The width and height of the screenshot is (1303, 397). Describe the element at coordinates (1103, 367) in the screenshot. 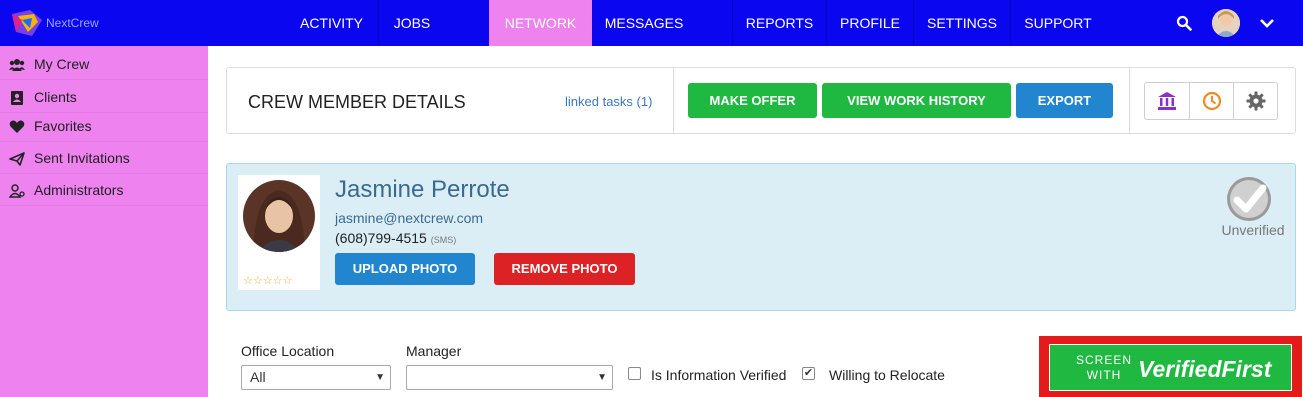

I see `screen-with-label: SCREEN WITH` at that location.